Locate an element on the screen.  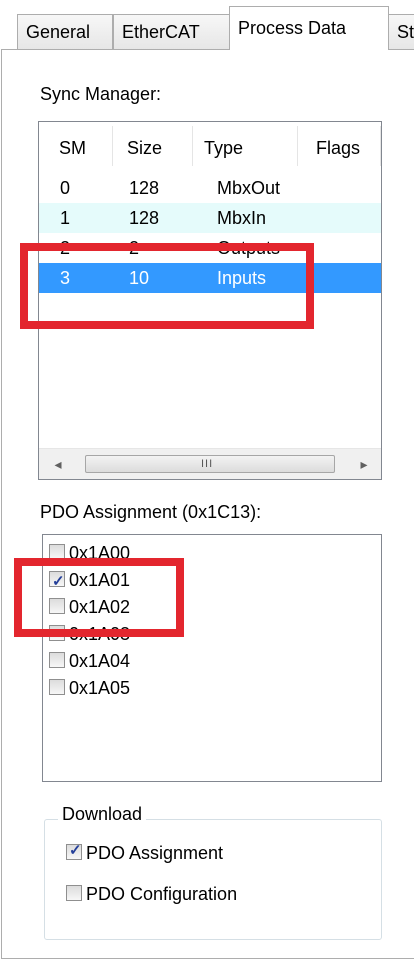
download-group is located at coordinates (213, 879).